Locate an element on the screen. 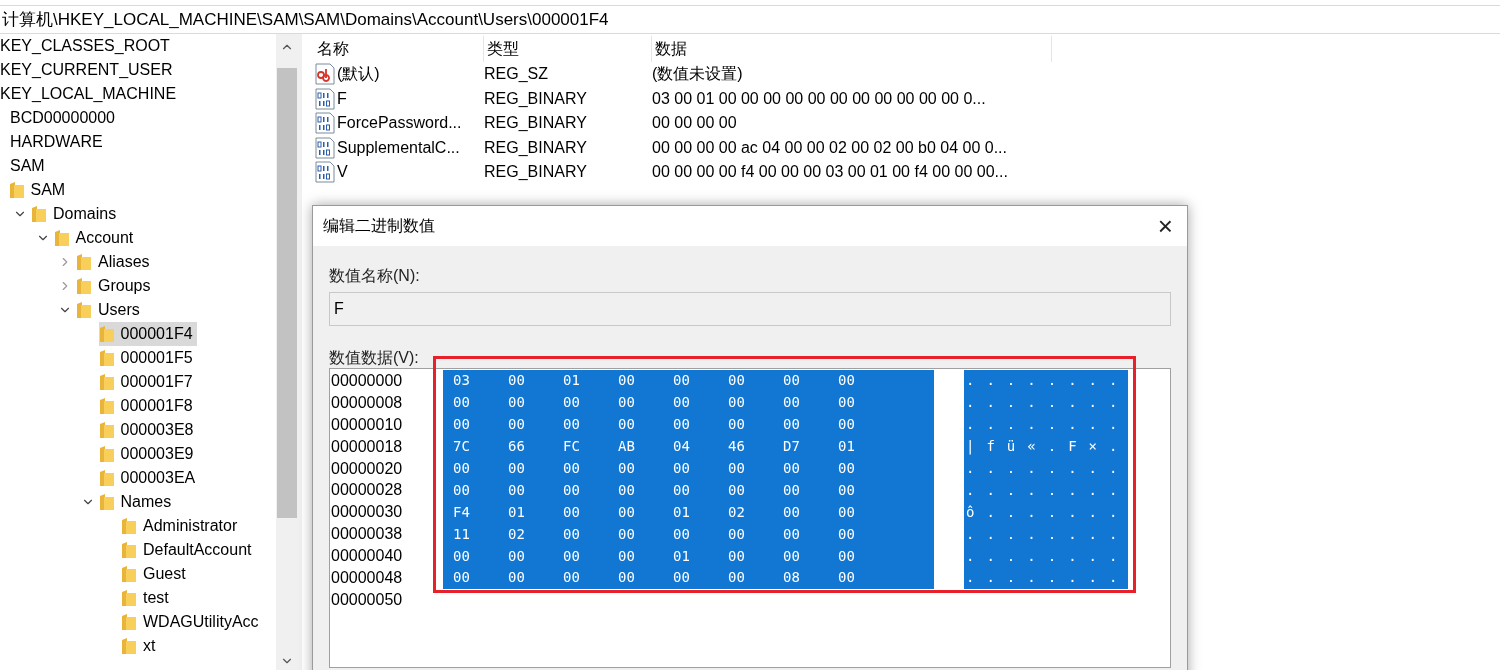  hex-byte: 03 is located at coordinates (462, 381).